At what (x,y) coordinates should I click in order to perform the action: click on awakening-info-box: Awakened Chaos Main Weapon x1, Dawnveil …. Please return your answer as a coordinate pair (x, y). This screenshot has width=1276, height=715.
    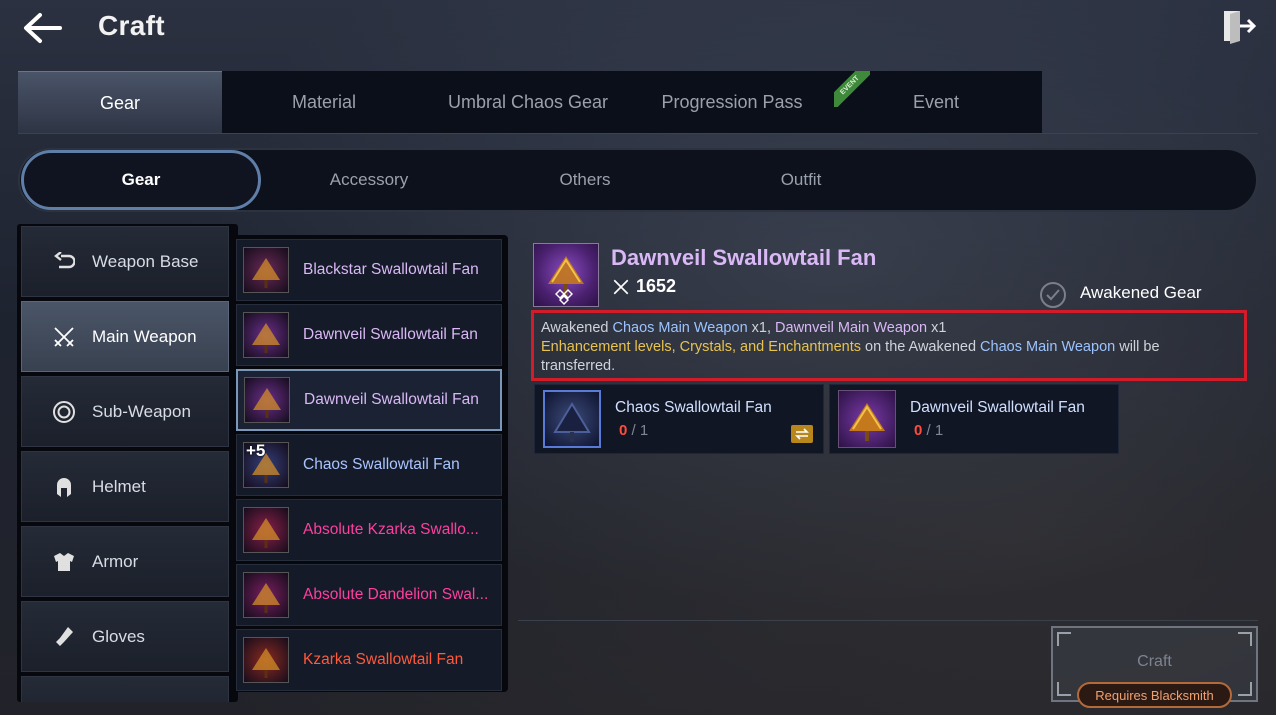
    Looking at the image, I should click on (889, 345).